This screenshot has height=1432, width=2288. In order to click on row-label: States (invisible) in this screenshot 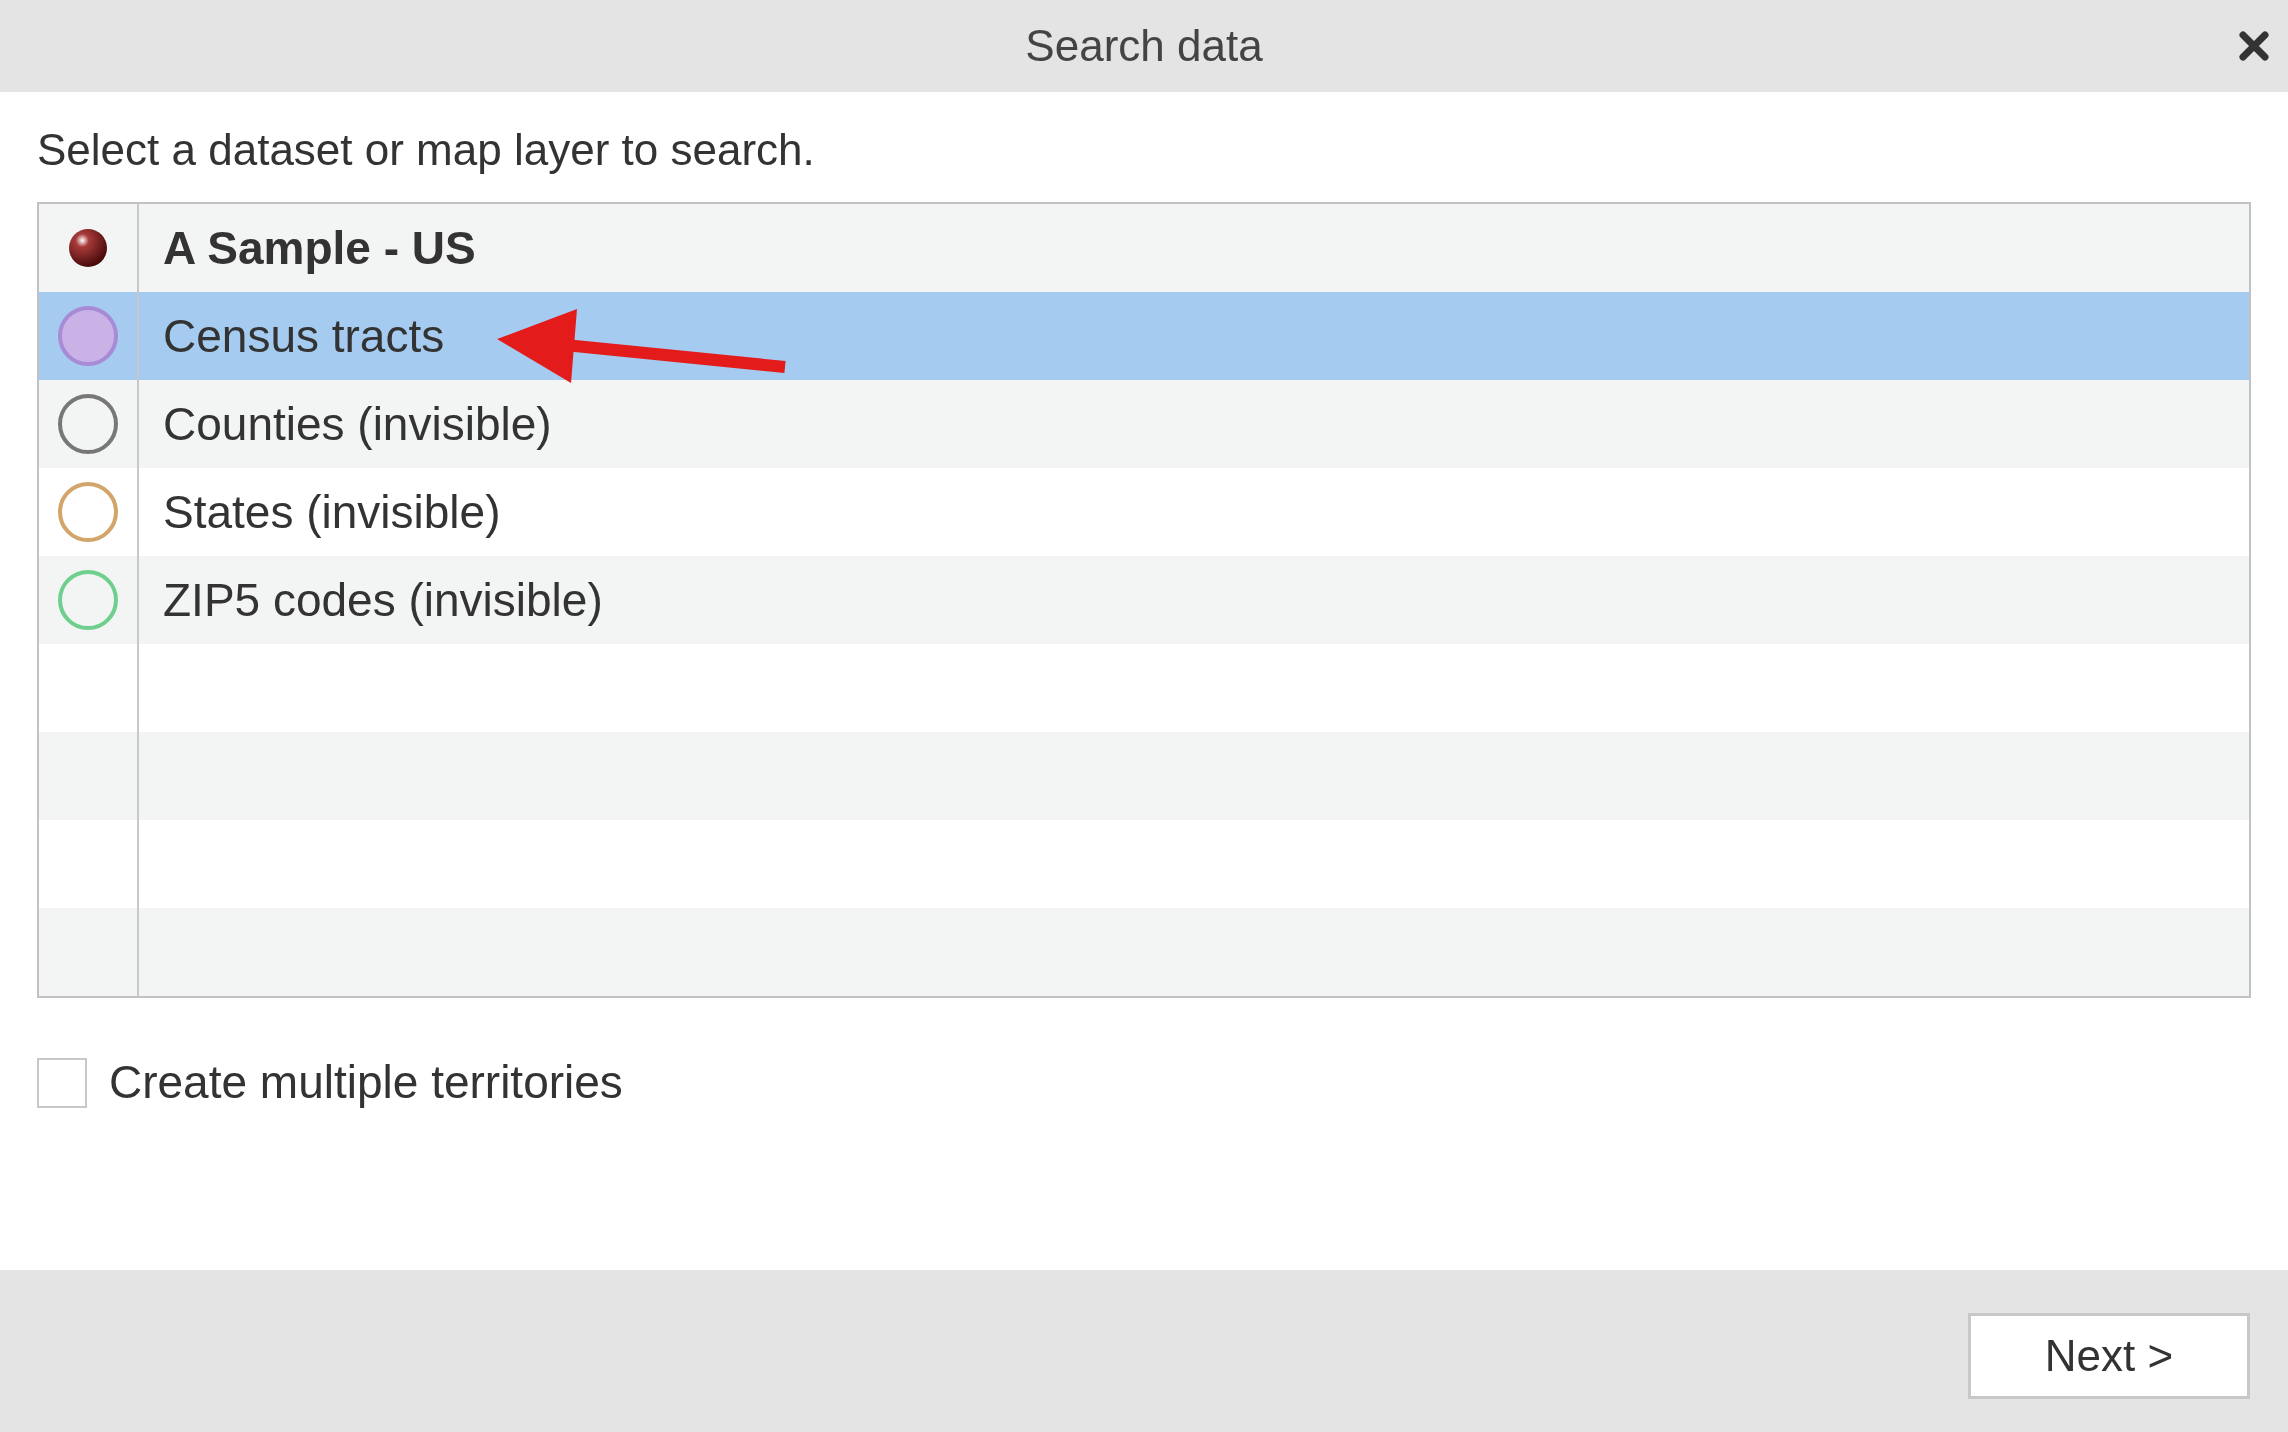, I will do `click(332, 512)`.